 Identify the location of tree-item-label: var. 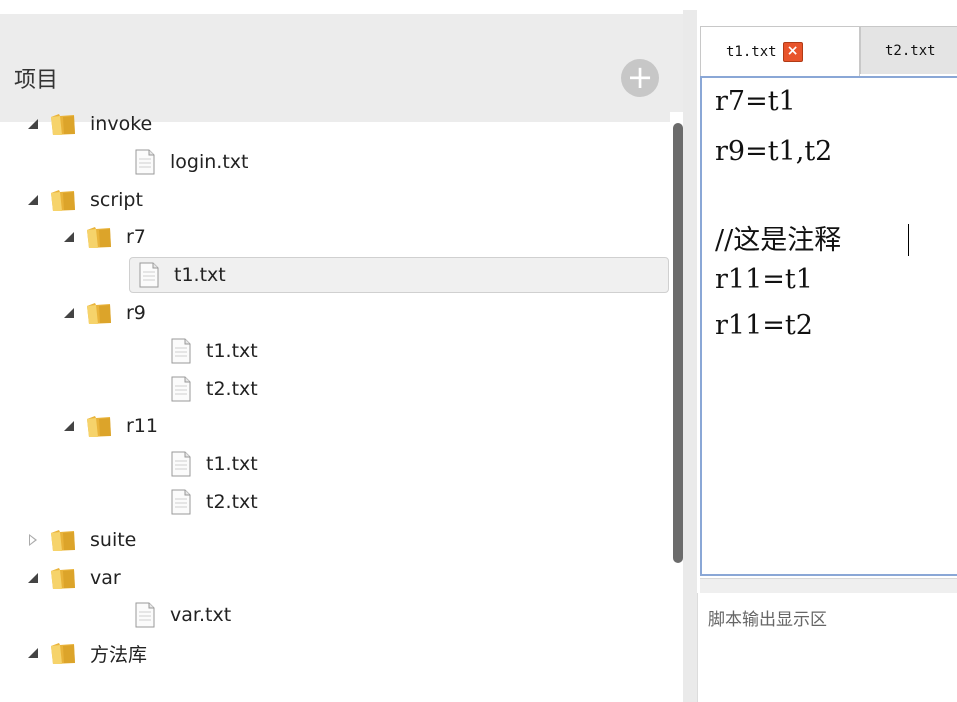
(105, 577).